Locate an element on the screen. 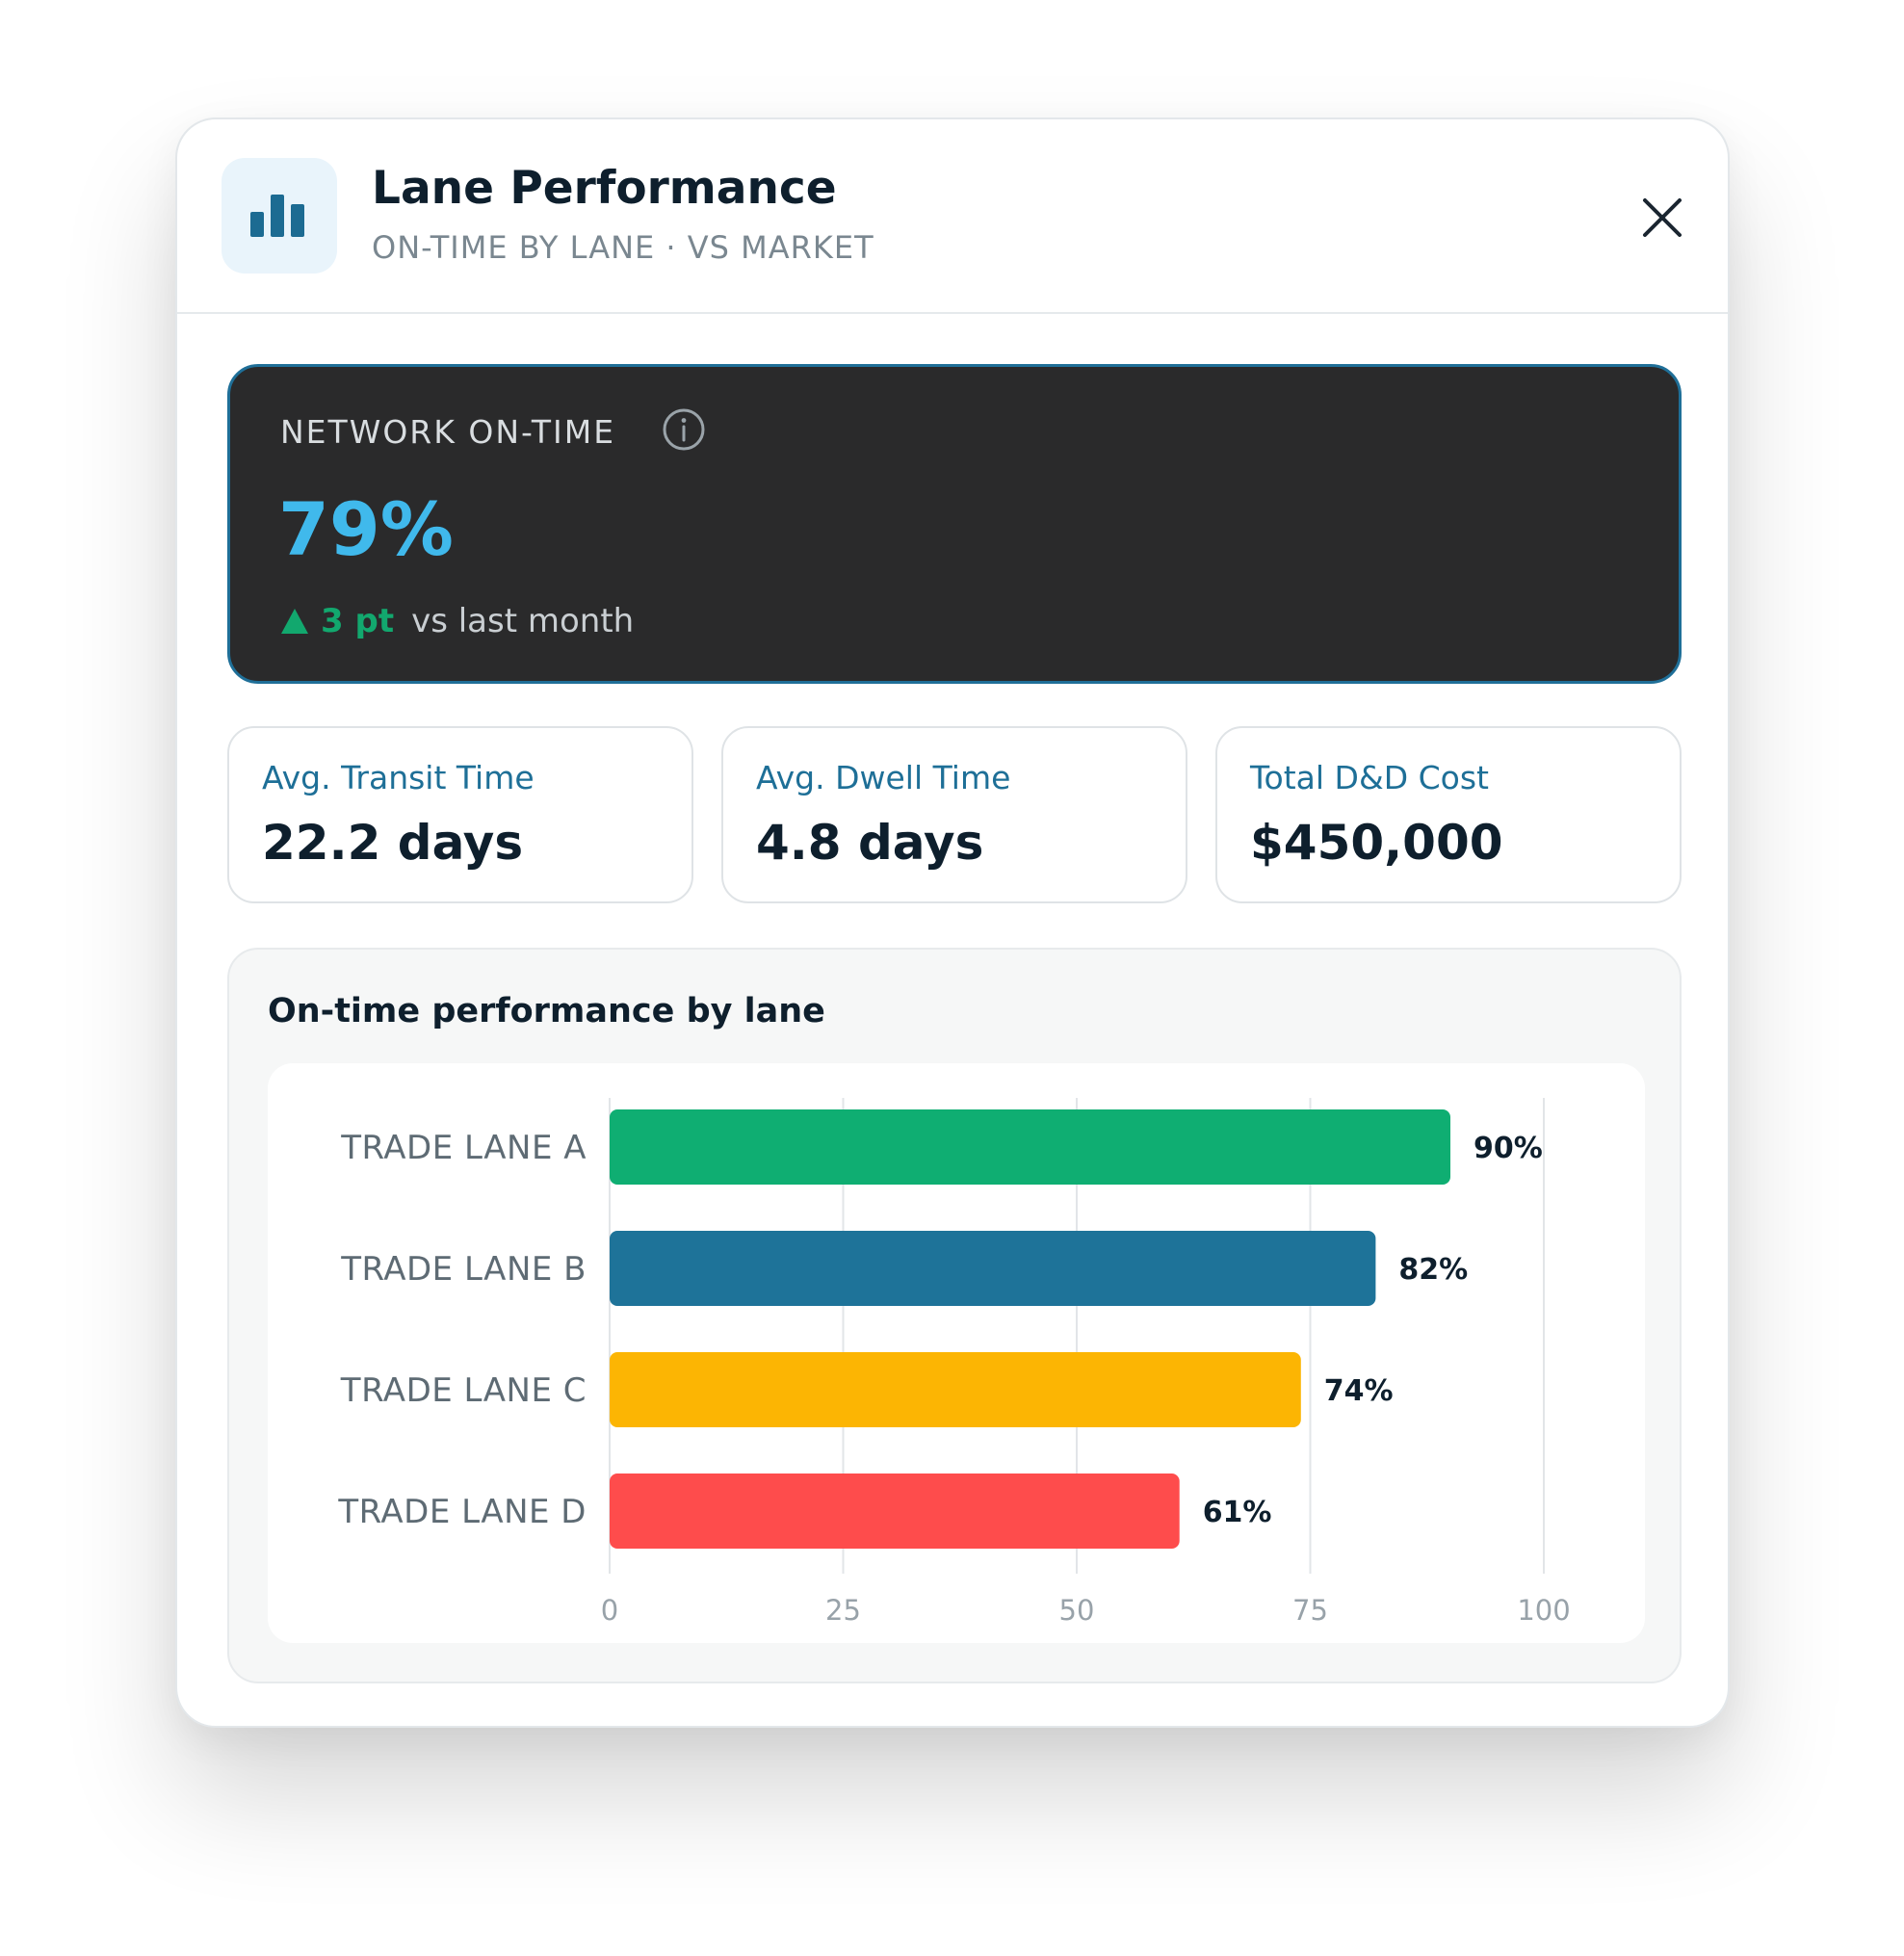 The width and height of the screenshot is (1904, 1956). stat-label: Total D&D Cost is located at coordinates (1369, 777).